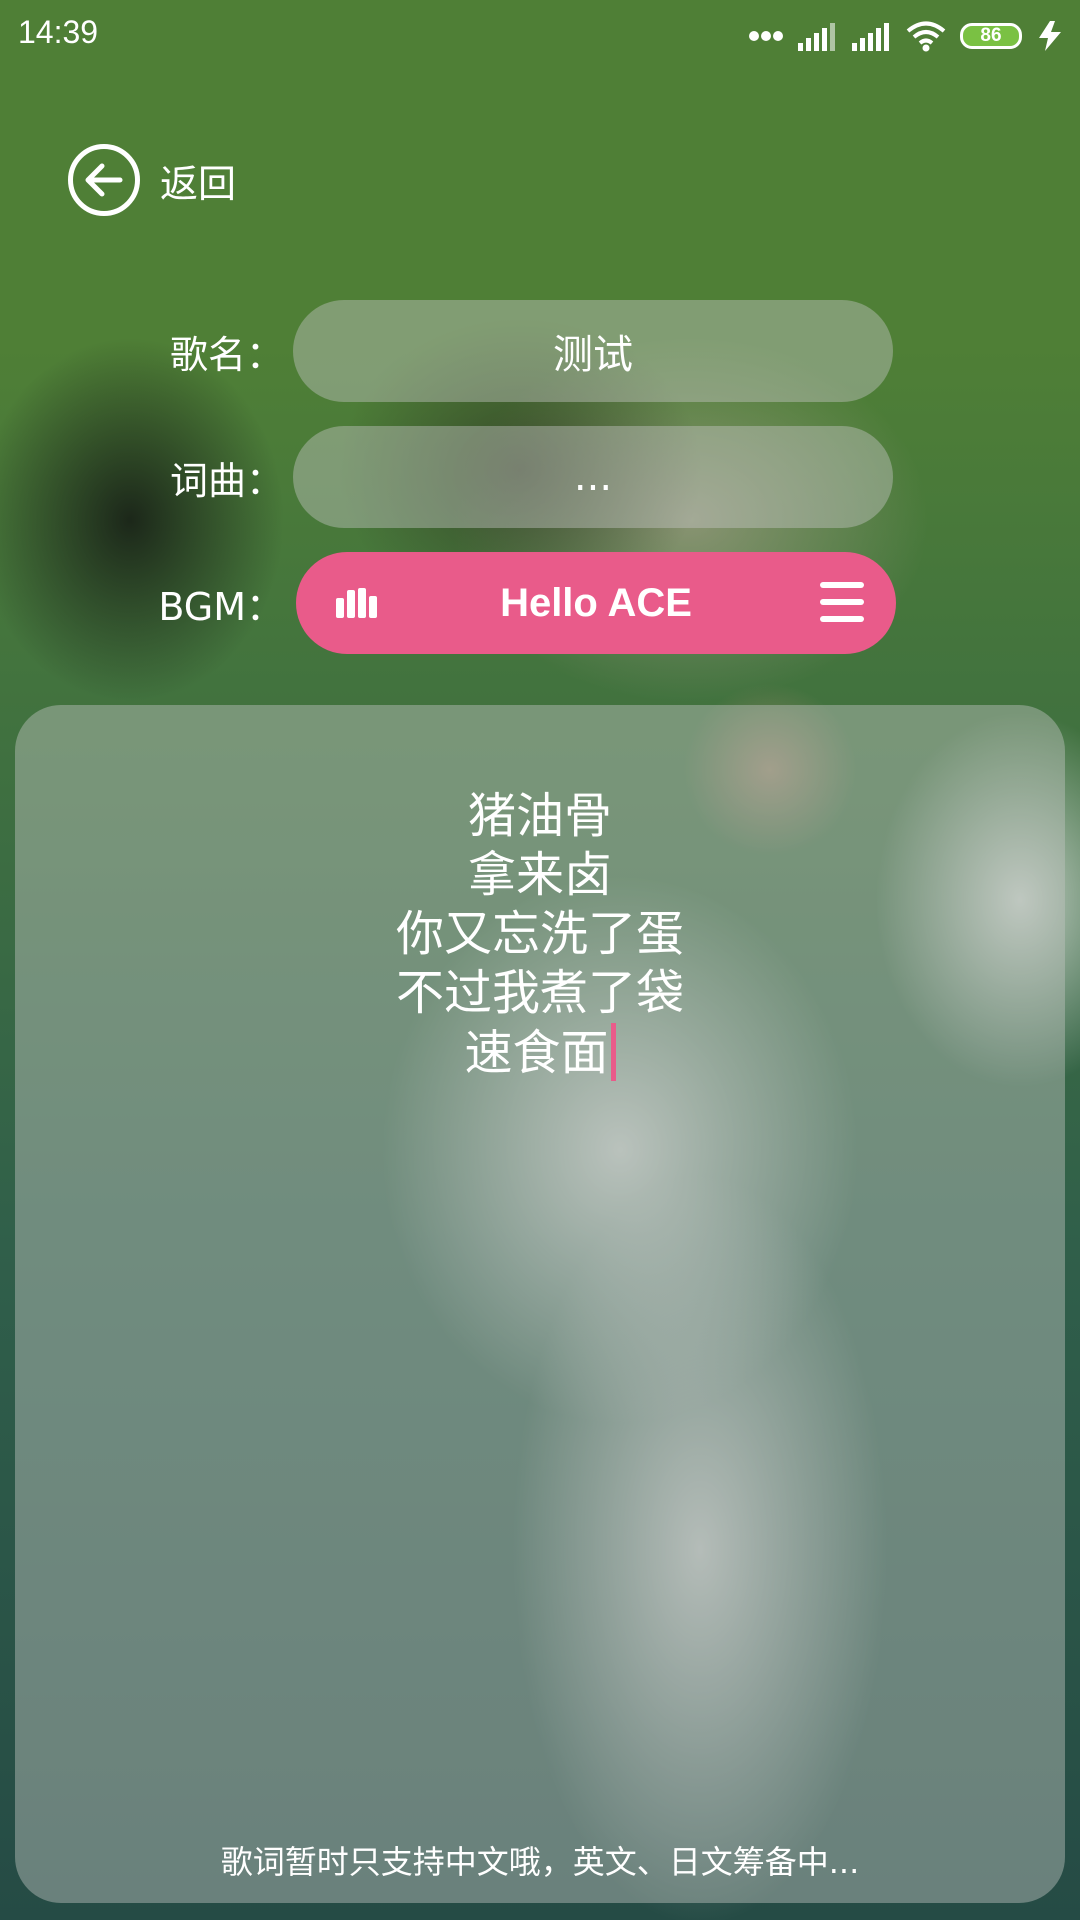 Image resolution: width=1080 pixels, height=1920 pixels. What do you see at coordinates (536, 1053) in the screenshot?
I see `lyric-line-text: 速食面` at bounding box center [536, 1053].